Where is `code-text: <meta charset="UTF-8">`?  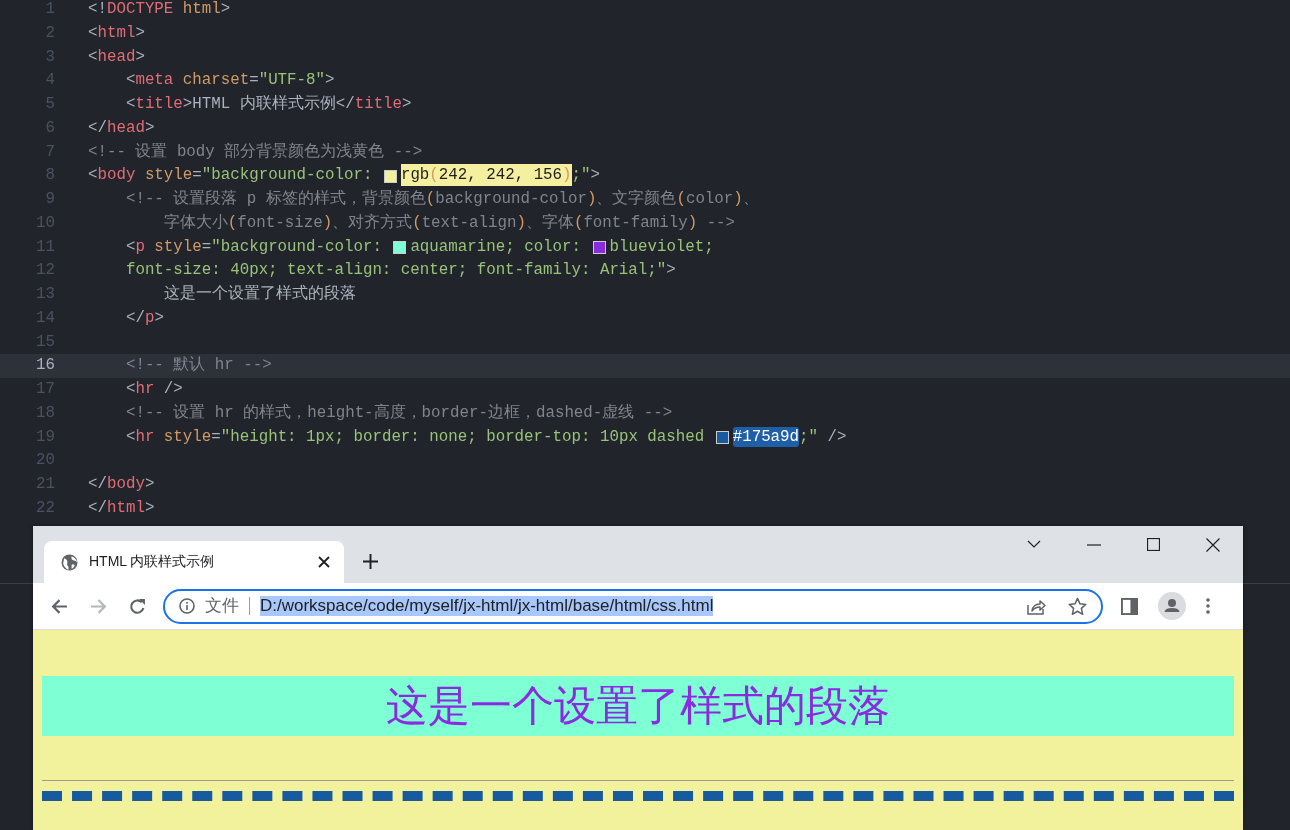 code-text: <meta charset="UTF-8"> is located at coordinates (229, 81).